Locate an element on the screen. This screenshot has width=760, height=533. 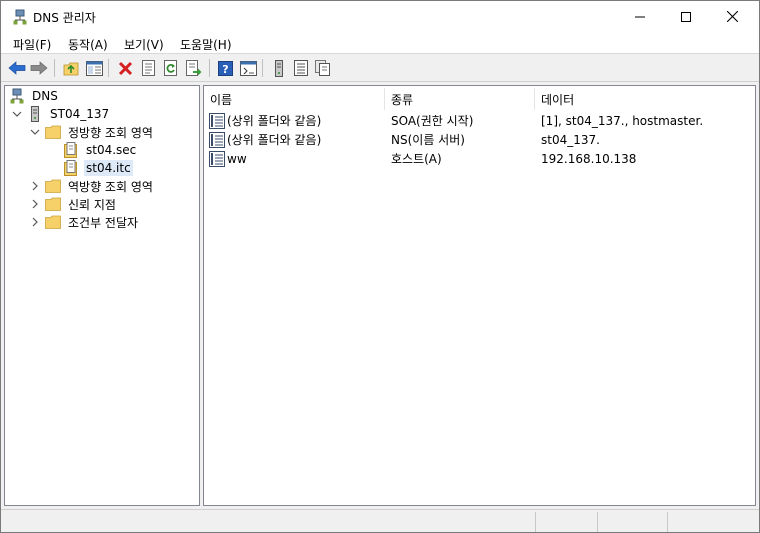
show-hide-tree-icon is located at coordinates (94, 68).